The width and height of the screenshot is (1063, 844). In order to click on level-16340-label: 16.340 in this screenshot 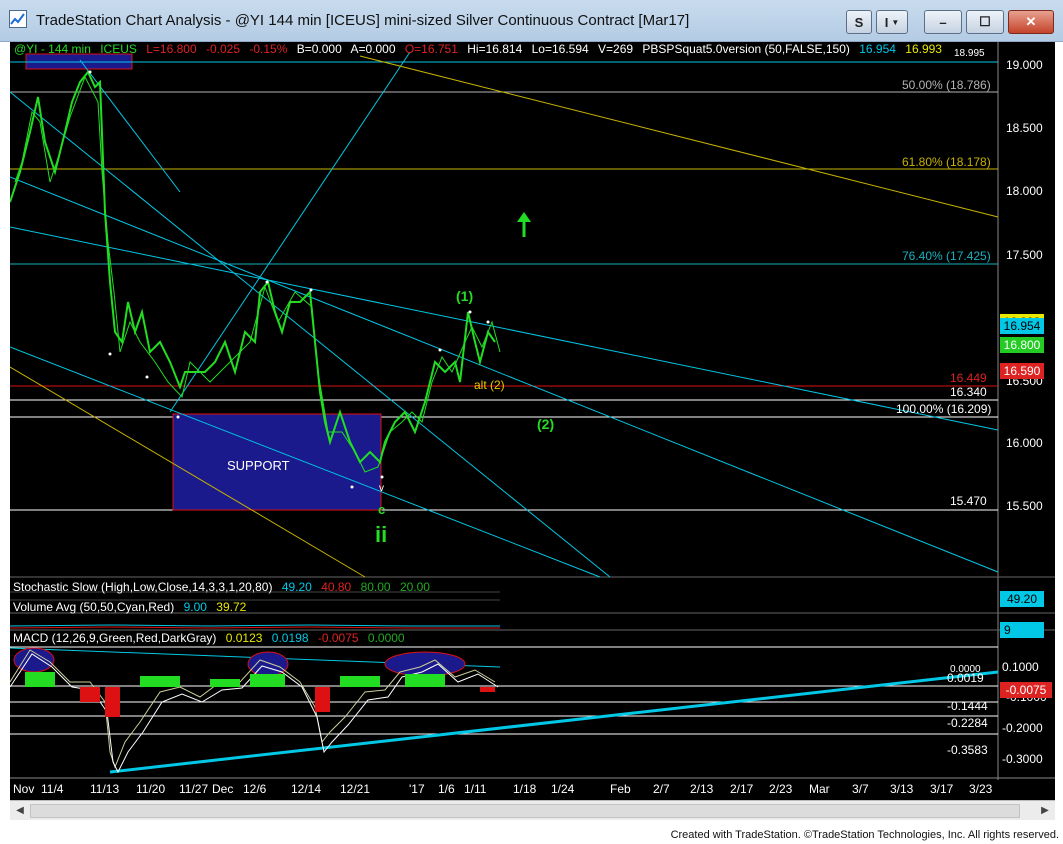, I will do `click(968, 392)`.